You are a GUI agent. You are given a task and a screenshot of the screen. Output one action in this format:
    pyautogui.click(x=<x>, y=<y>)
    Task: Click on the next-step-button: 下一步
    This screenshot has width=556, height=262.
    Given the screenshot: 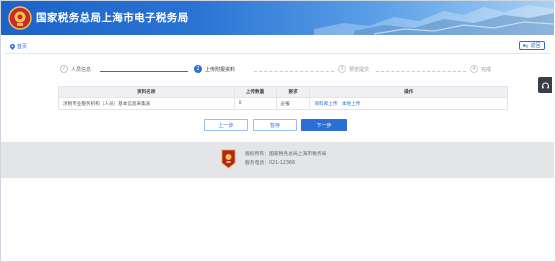 What is the action you would take?
    pyautogui.click(x=324, y=125)
    